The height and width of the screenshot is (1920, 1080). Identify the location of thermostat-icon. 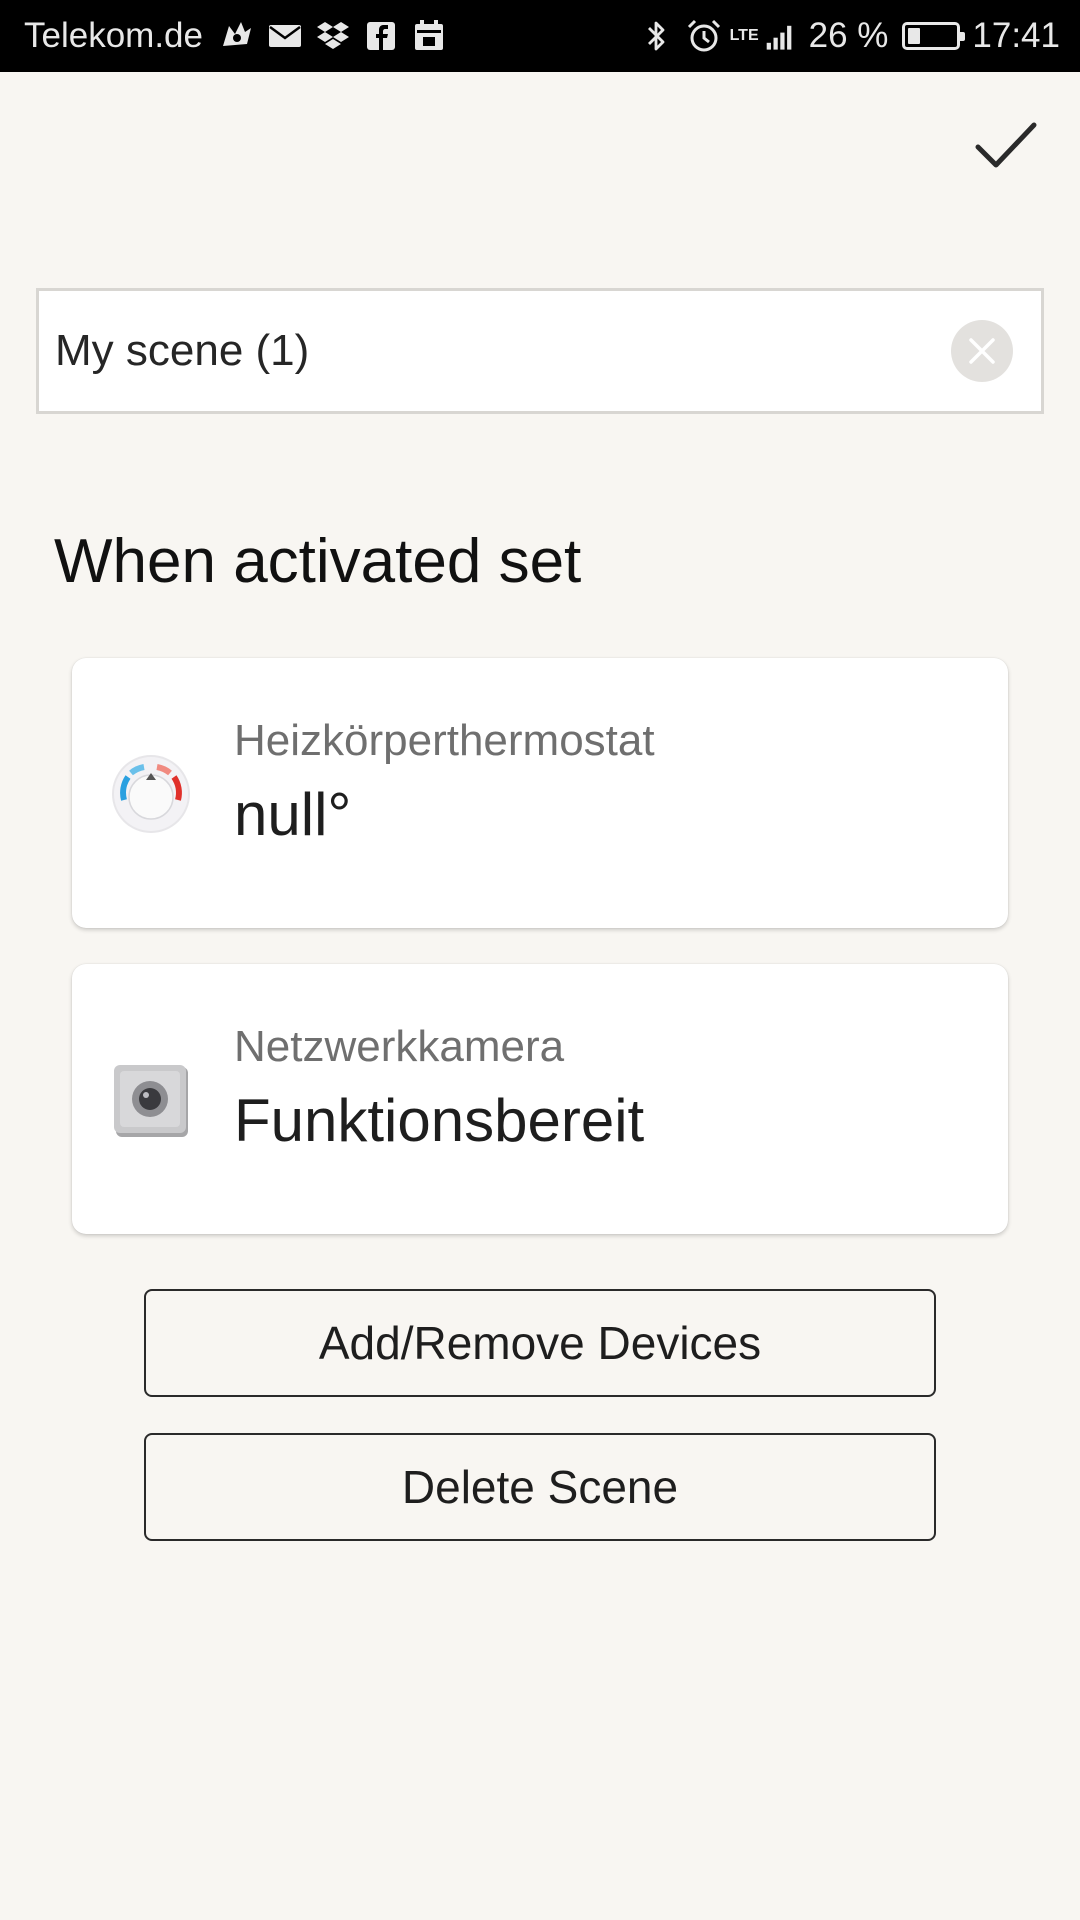
(151, 794).